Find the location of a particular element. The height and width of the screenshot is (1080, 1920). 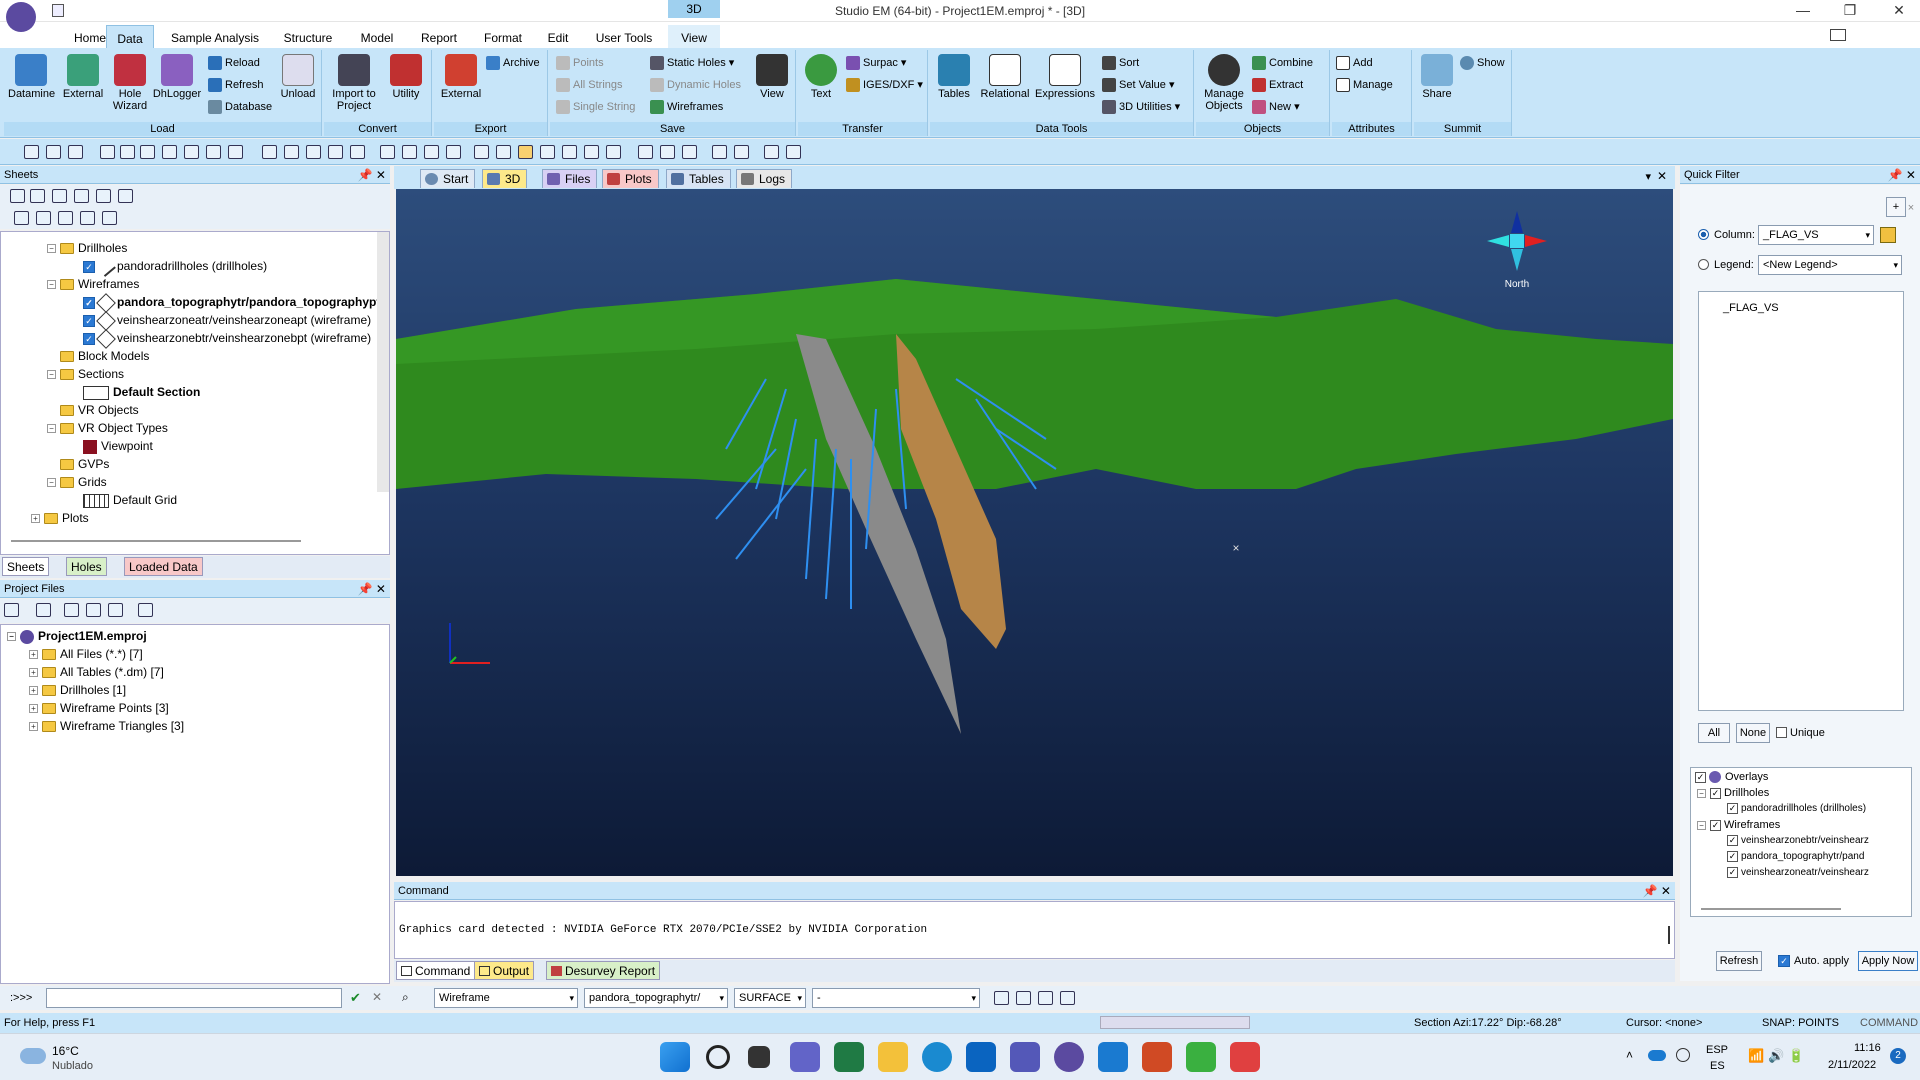

manage-attribute-button: Manage is located at coordinates (1364, 85).